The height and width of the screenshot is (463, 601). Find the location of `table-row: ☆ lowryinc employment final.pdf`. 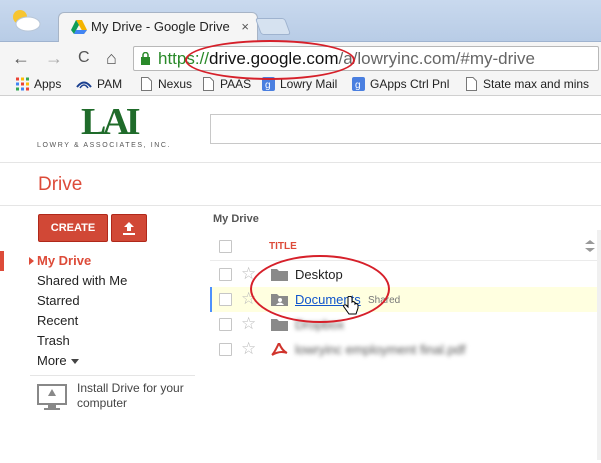

table-row: ☆ lowryinc employment final.pdf is located at coordinates (405, 349).